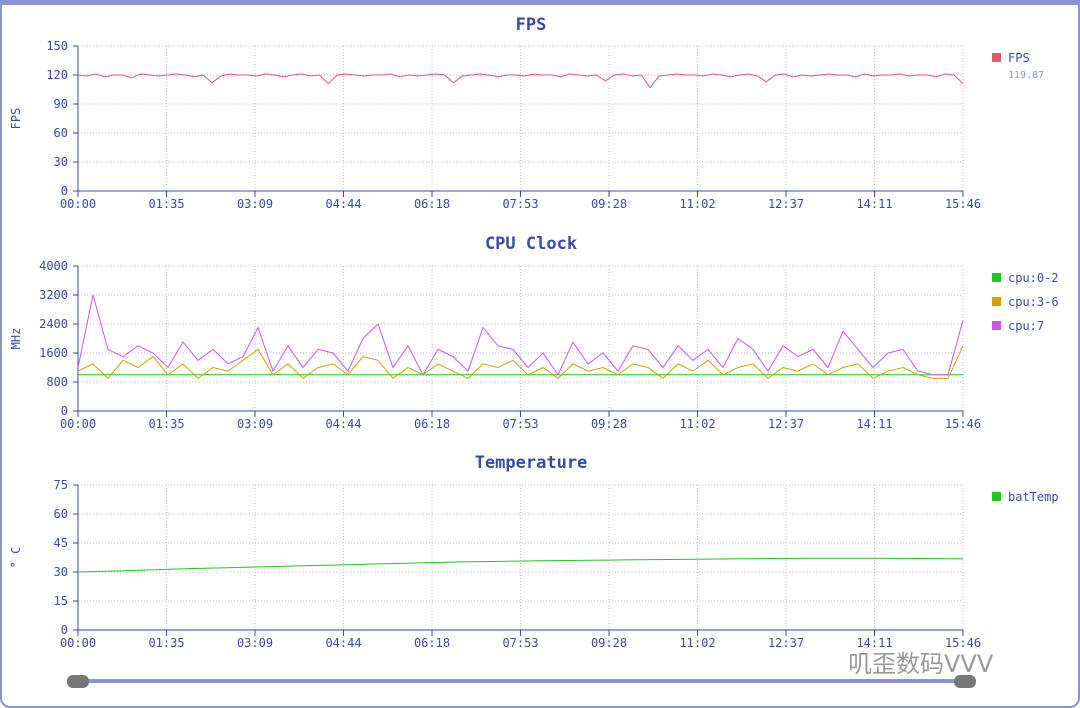 The height and width of the screenshot is (708, 1080). Describe the element at coordinates (53, 295) in the screenshot. I see `y-tick-label: 3200` at that location.